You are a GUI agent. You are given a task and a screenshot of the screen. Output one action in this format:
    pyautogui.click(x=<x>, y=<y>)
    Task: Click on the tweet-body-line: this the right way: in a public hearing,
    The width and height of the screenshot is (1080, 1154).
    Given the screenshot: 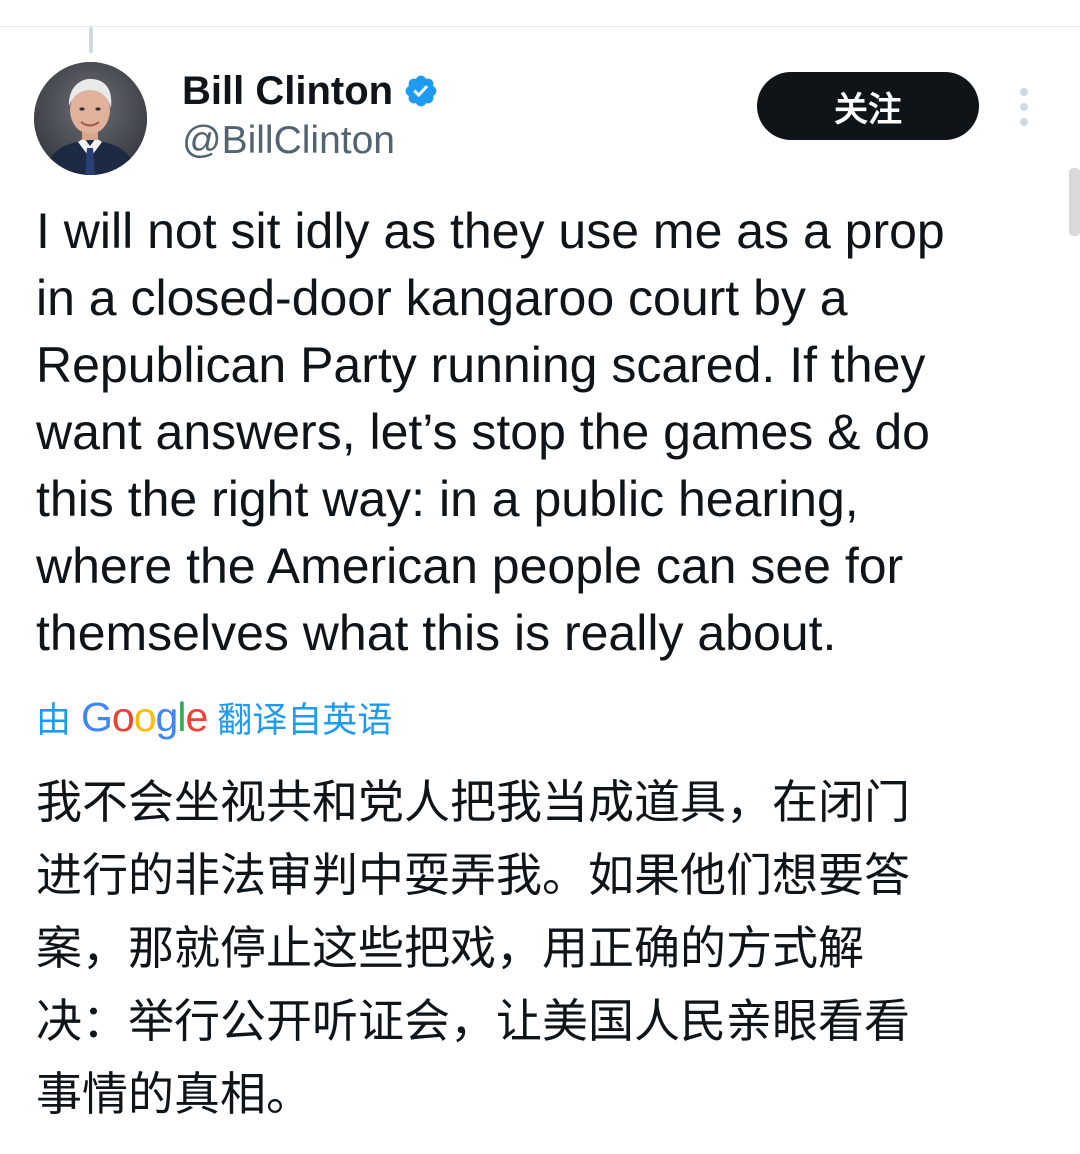 What is the action you would take?
    pyautogui.click(x=447, y=499)
    